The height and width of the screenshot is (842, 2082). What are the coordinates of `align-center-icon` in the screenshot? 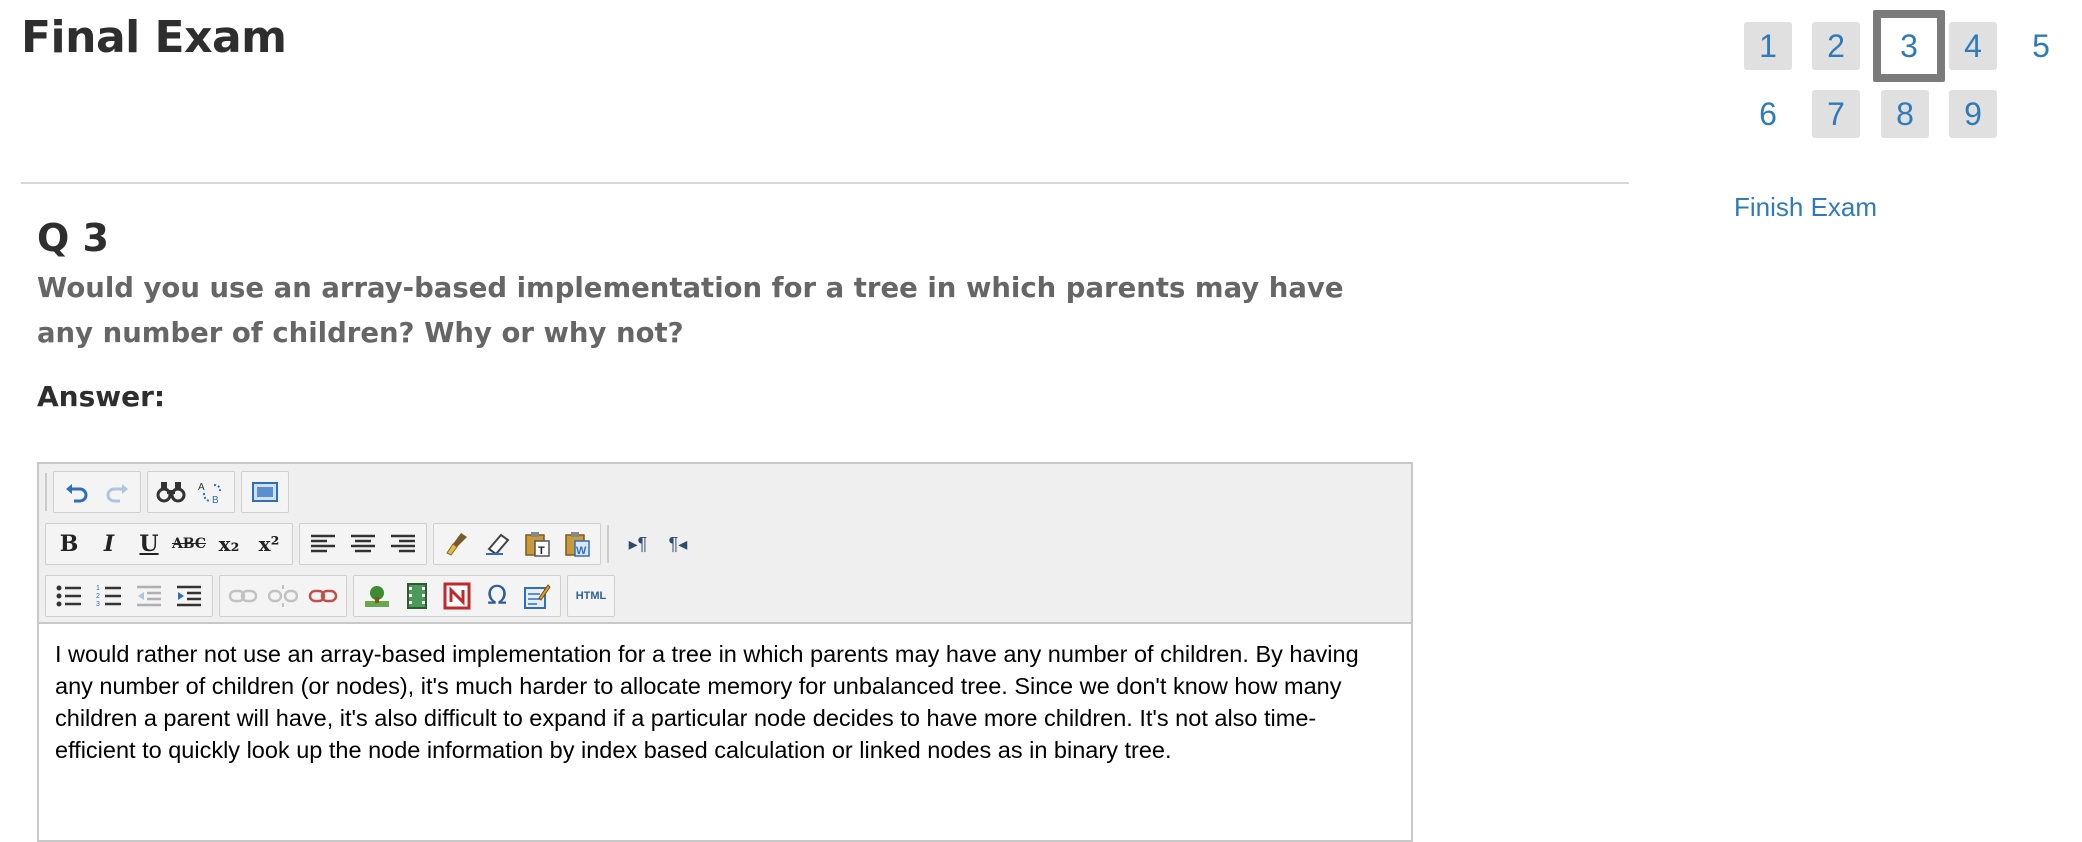 It's located at (363, 544).